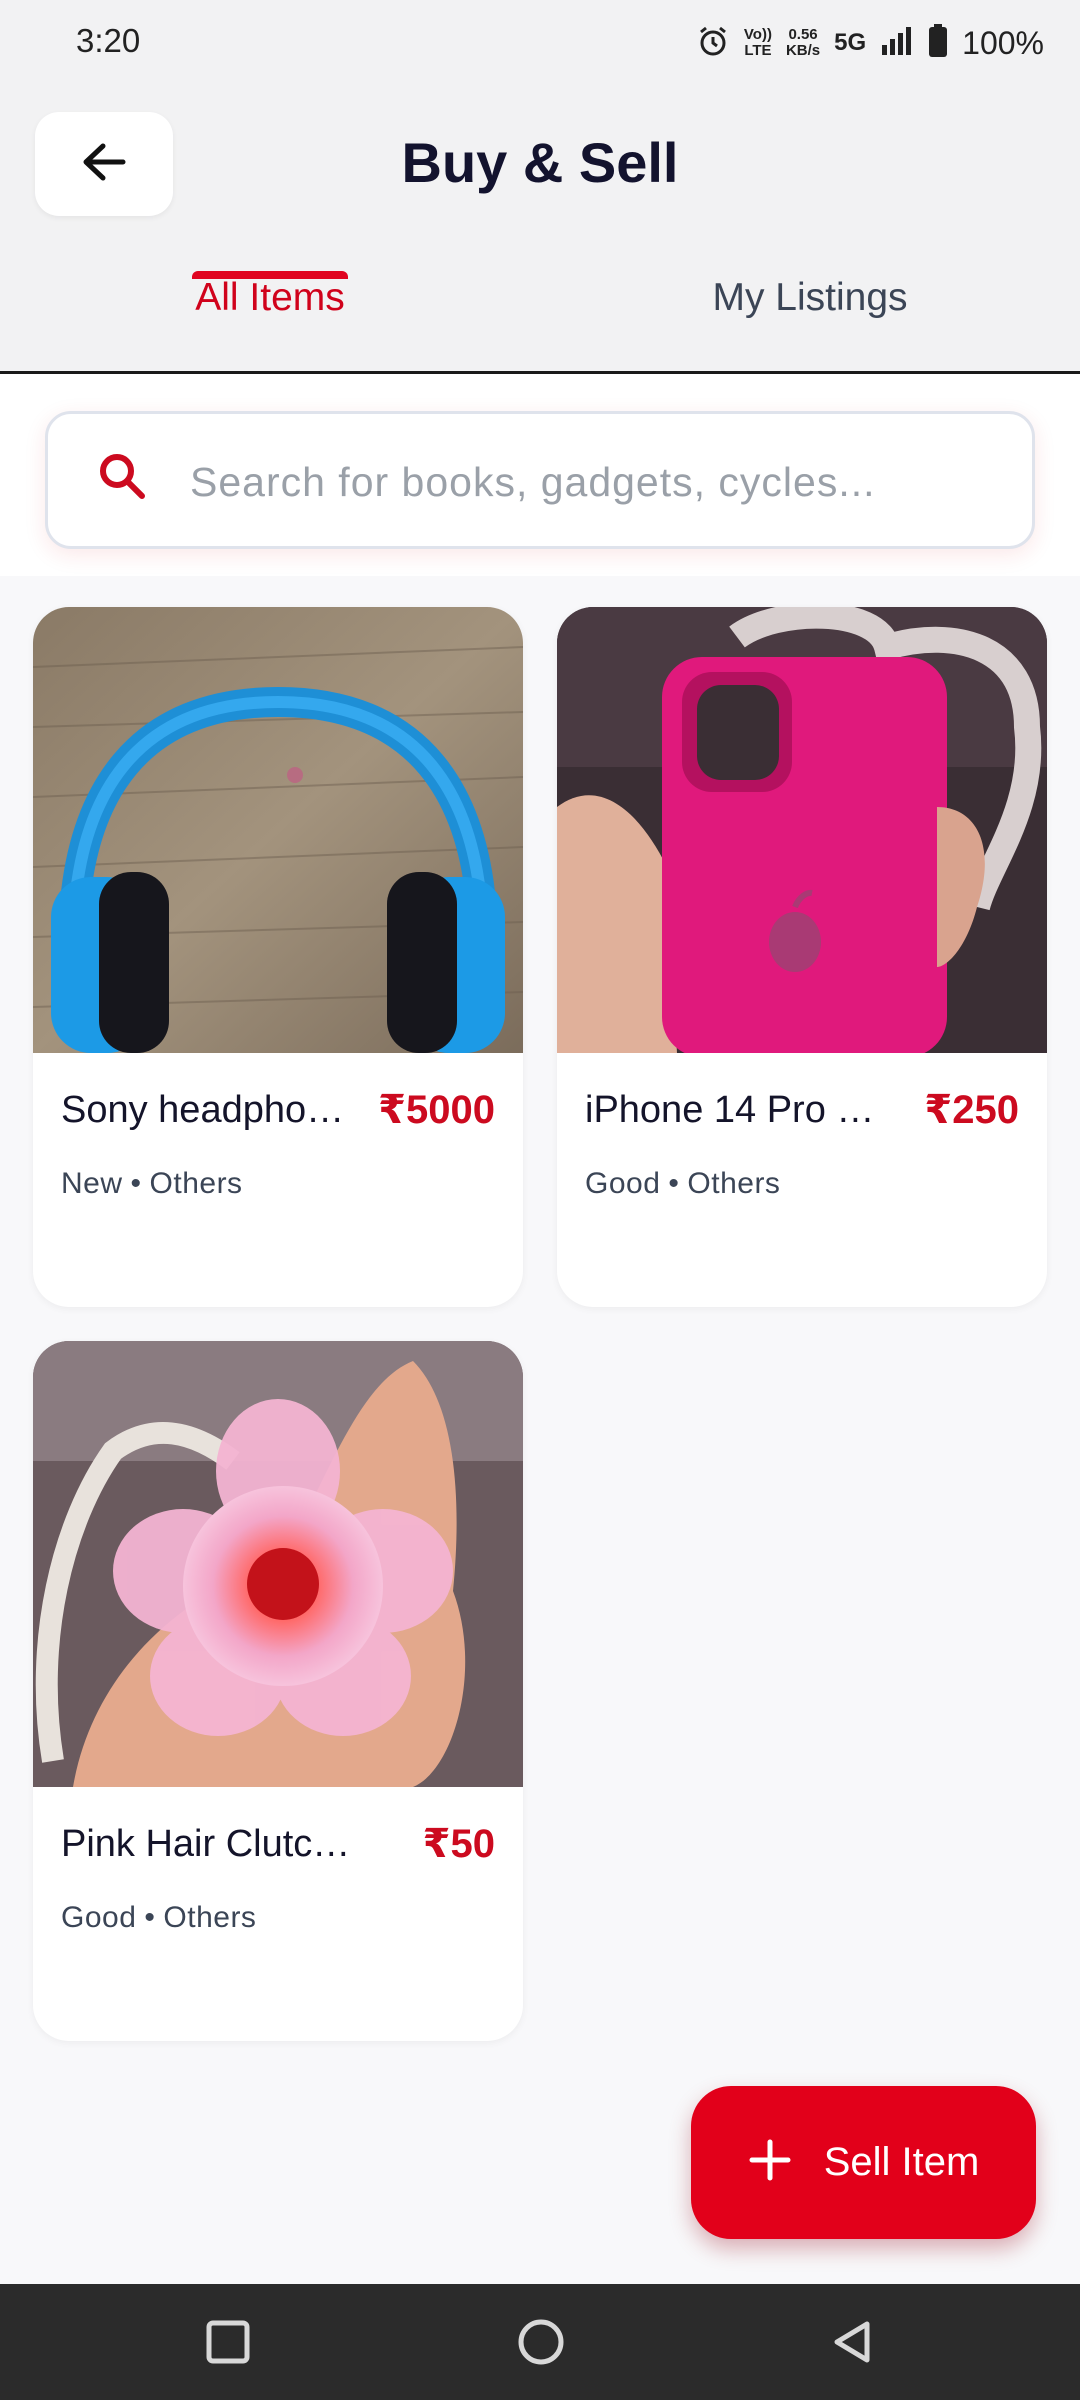 The image size is (1080, 2400). I want to click on tab-bar: All Items My Listings, so click(540, 320).